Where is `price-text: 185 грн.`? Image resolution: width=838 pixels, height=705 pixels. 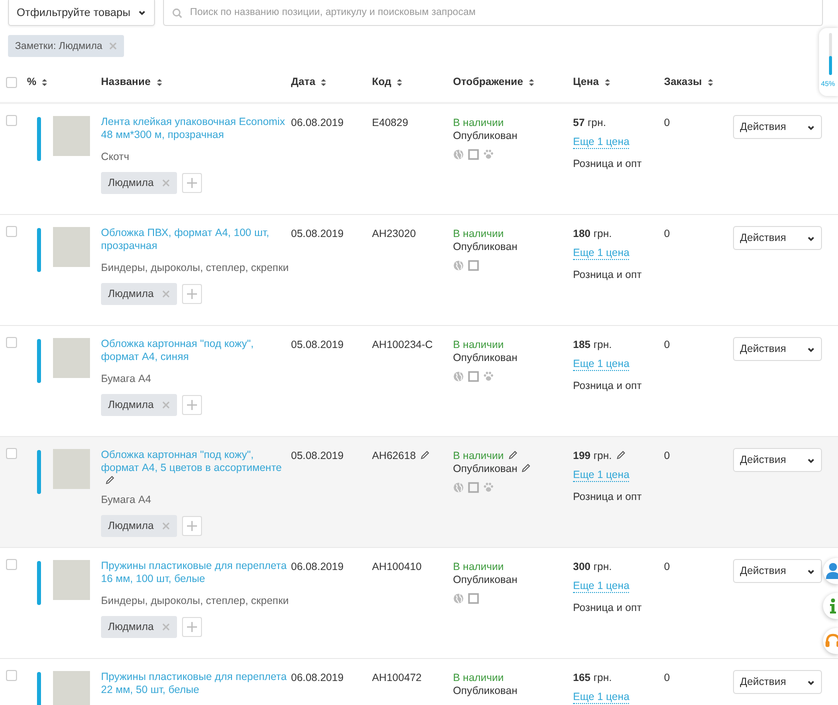 price-text: 185 грн. is located at coordinates (593, 345).